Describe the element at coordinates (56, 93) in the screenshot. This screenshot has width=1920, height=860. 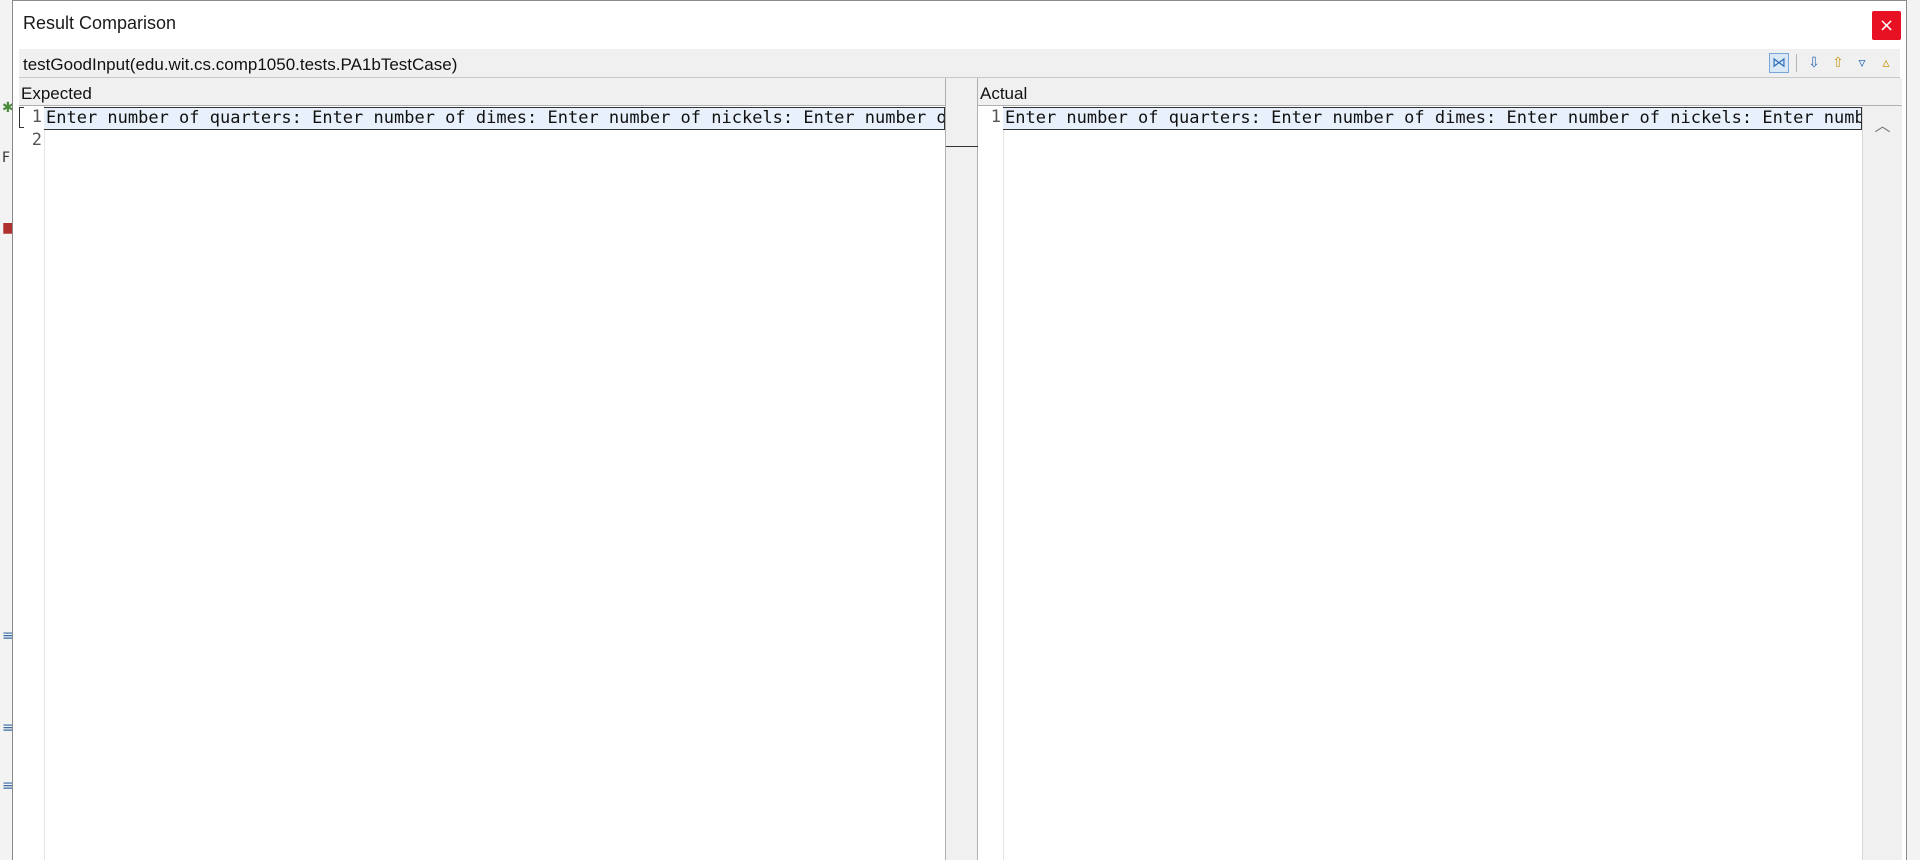
I see `expected-label: Expected` at that location.